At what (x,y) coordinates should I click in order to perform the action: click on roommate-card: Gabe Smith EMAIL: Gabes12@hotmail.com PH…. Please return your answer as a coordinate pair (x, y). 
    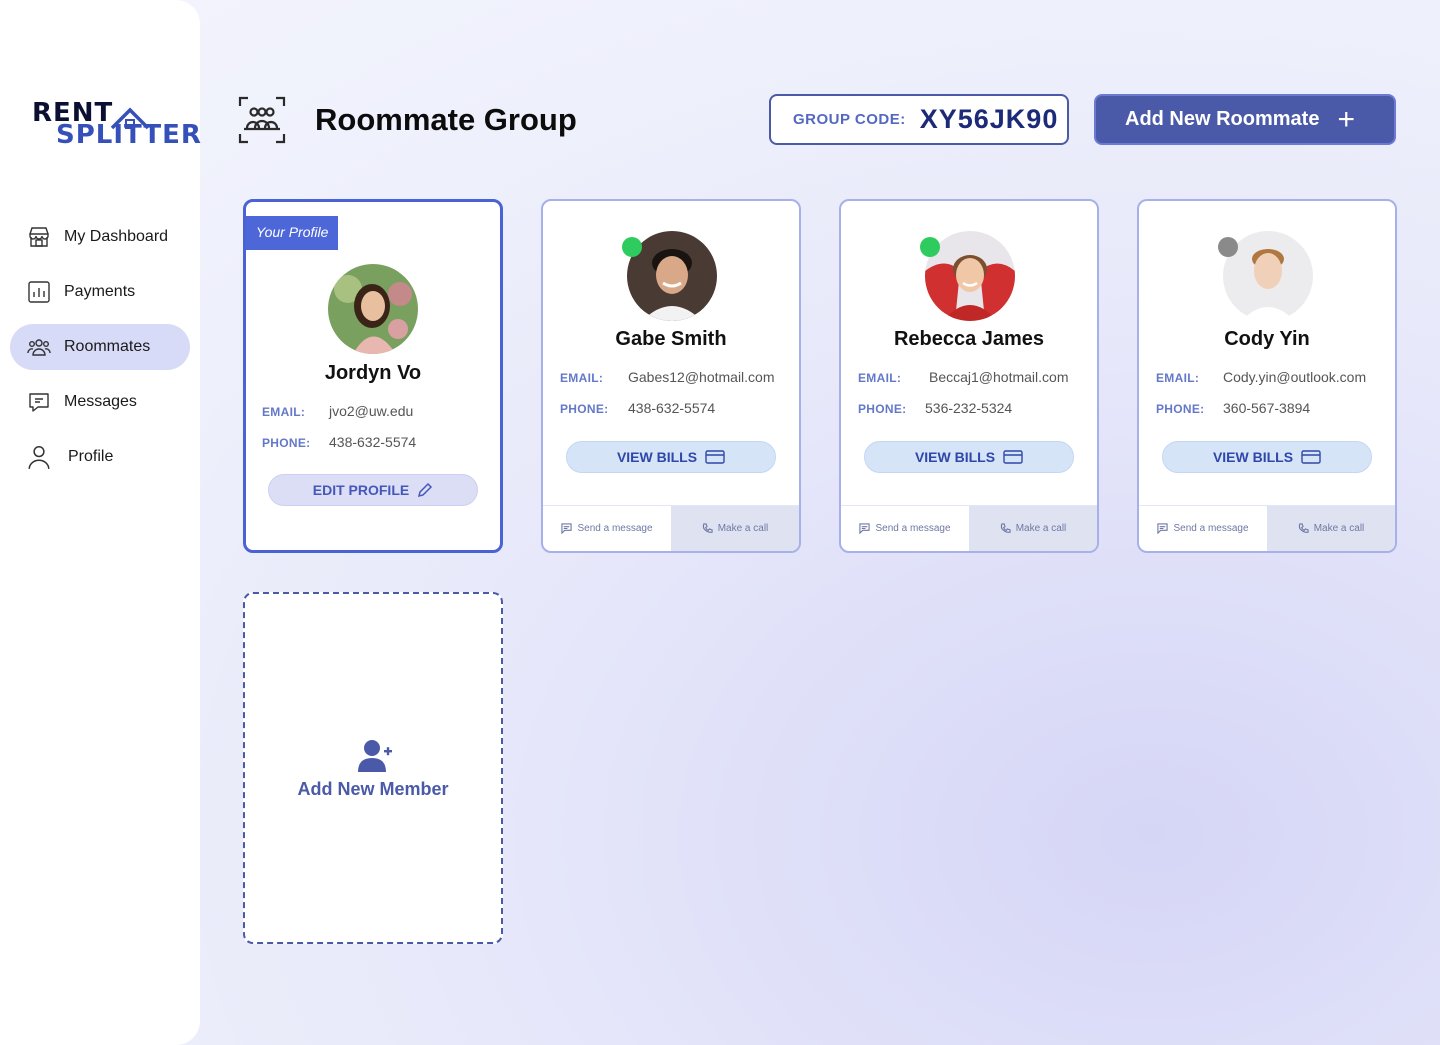
    Looking at the image, I should click on (671, 376).